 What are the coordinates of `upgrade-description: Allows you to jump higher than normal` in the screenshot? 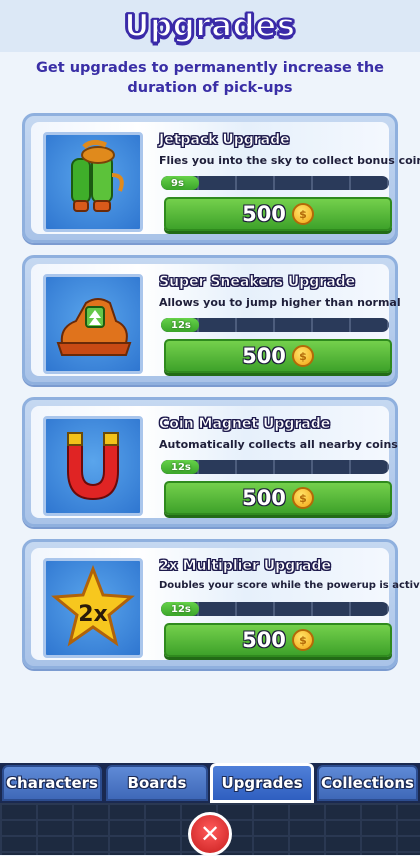 It's located at (280, 302).